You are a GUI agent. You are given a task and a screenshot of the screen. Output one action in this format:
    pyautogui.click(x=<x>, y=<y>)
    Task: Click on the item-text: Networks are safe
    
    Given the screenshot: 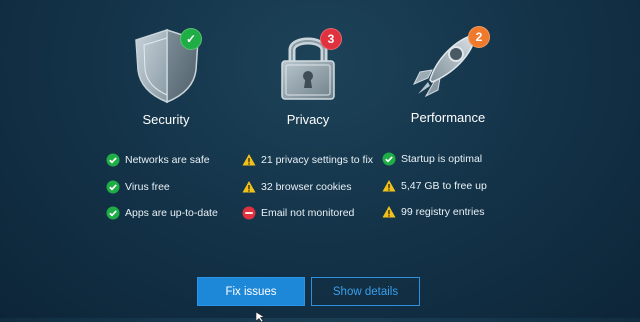 What is the action you would take?
    pyautogui.click(x=167, y=160)
    